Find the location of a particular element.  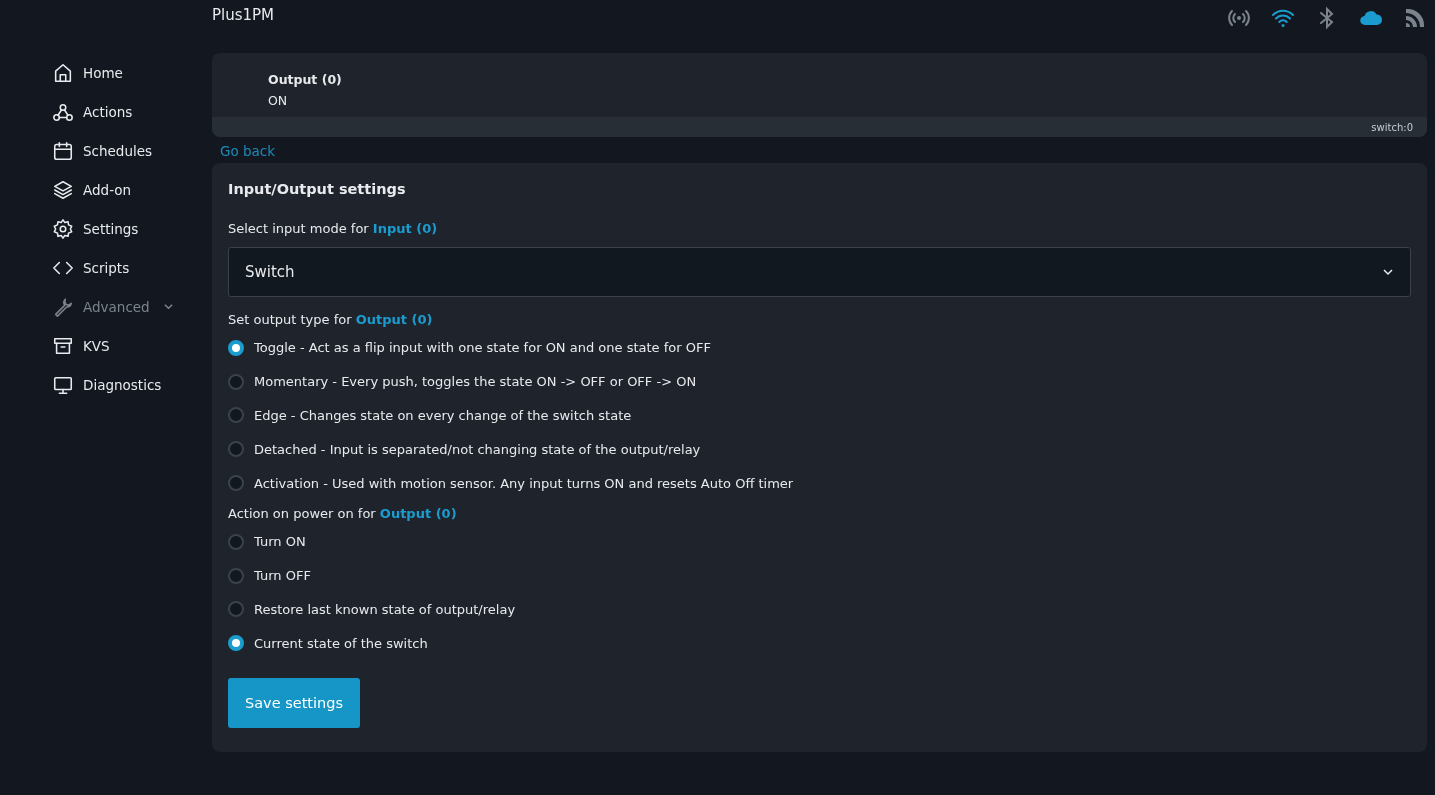

radio-label: Momentary - Every push, toggles the state ON -> OFF or OFF -> ON is located at coordinates (475, 382).